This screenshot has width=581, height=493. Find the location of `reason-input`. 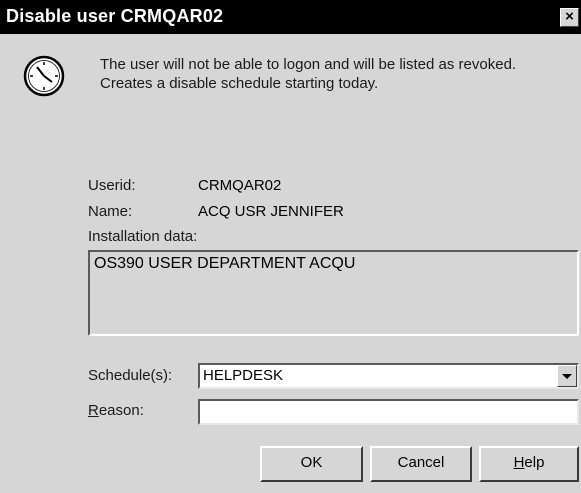

reason-input is located at coordinates (388, 412).